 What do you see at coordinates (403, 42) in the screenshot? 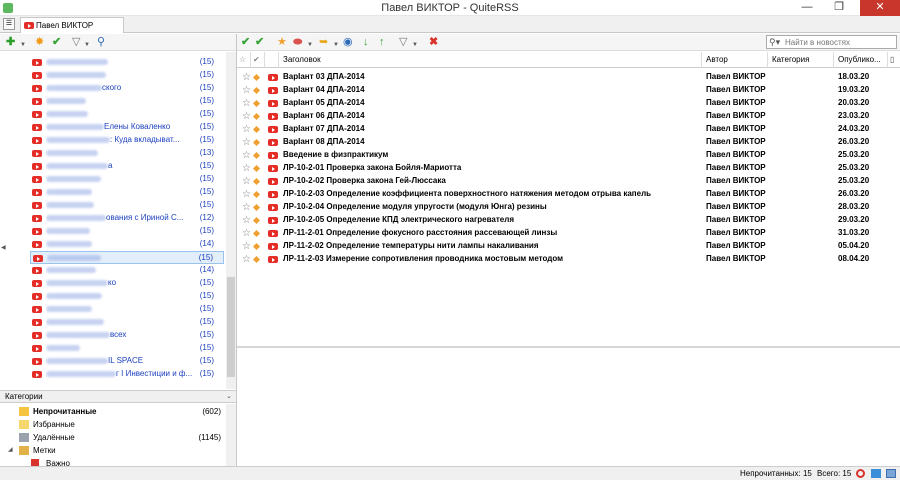
I see `news-filter-icon: ▽` at bounding box center [403, 42].